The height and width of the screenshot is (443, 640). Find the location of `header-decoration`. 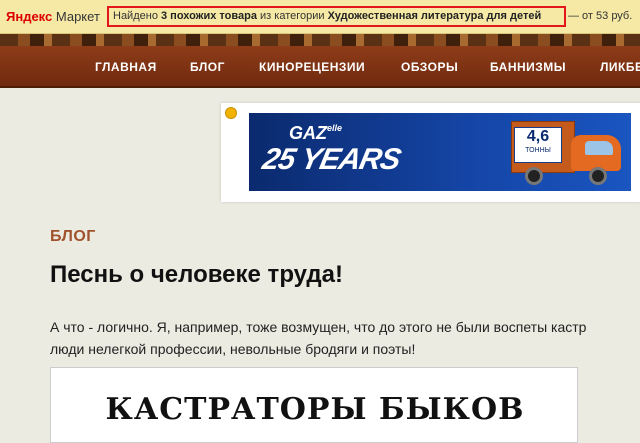

header-decoration is located at coordinates (320, 40).